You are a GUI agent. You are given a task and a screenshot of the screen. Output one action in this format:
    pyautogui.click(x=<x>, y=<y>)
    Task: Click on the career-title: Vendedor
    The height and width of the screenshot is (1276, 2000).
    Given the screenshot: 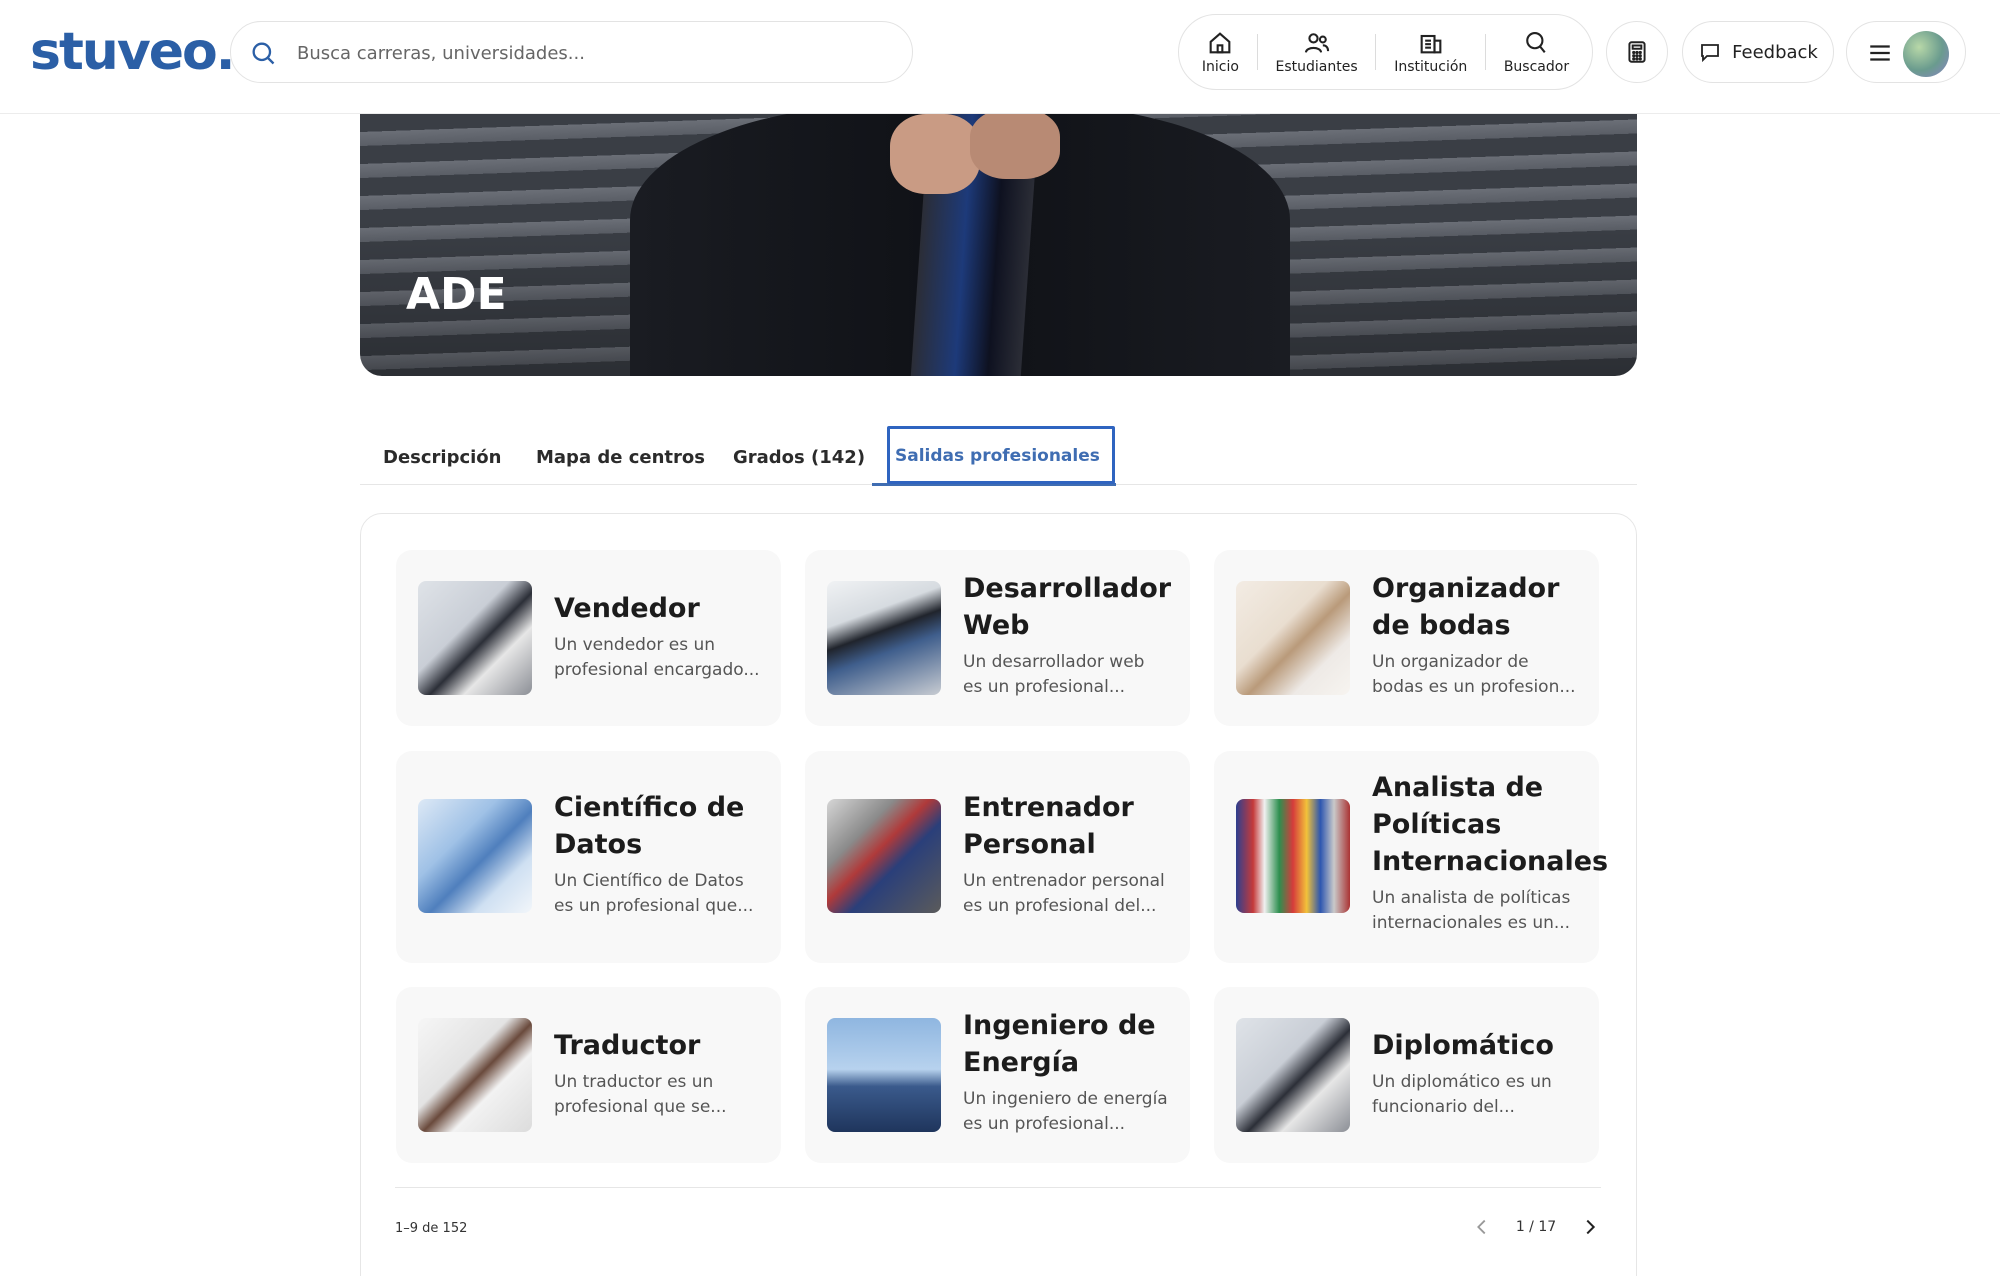 What is the action you would take?
    pyautogui.click(x=627, y=608)
    